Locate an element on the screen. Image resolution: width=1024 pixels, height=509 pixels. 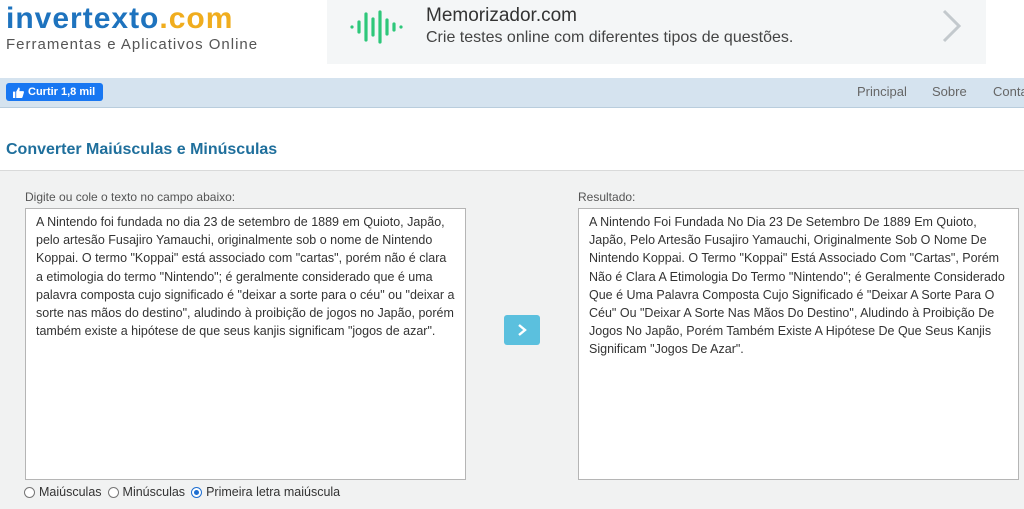
option-capitalize-label: Primeira letra maiúscula is located at coordinates (273, 492).